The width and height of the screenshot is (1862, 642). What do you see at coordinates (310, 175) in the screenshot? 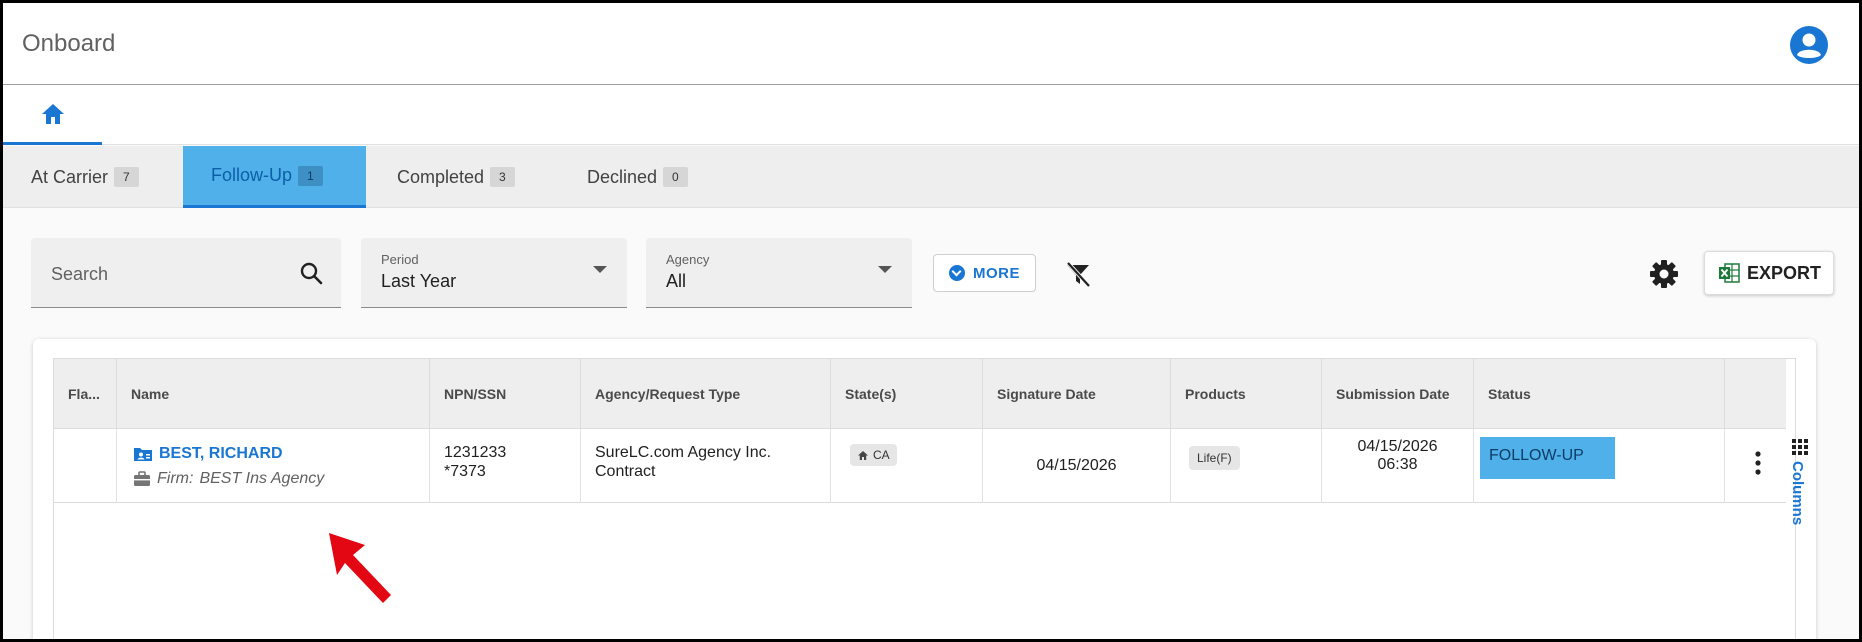
I see `tab-count-badge: 1` at bounding box center [310, 175].